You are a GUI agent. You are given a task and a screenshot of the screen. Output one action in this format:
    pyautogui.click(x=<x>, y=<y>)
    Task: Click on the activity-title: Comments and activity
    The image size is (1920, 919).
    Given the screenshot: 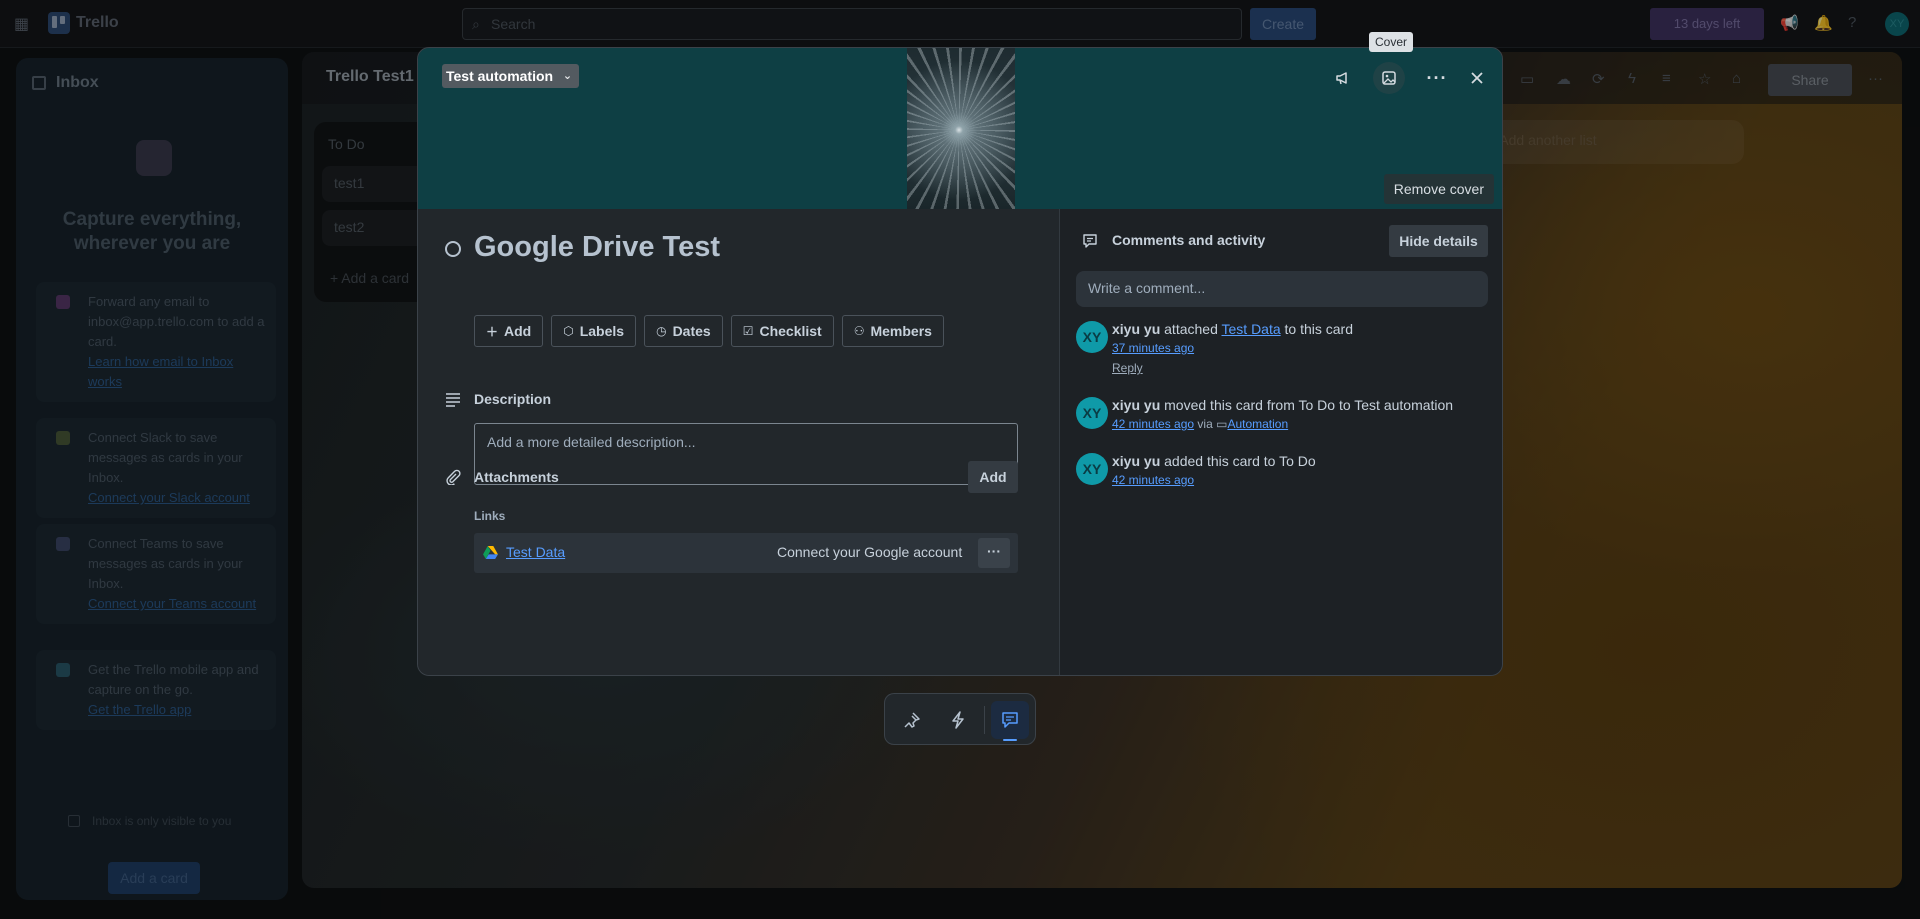 What is the action you would take?
    pyautogui.click(x=1189, y=240)
    